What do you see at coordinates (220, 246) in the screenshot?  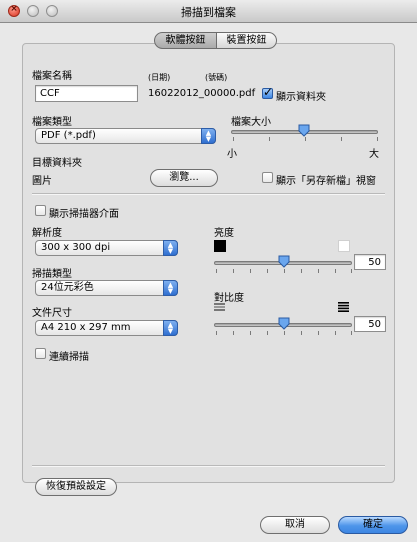 I see `dark-square-icon` at bounding box center [220, 246].